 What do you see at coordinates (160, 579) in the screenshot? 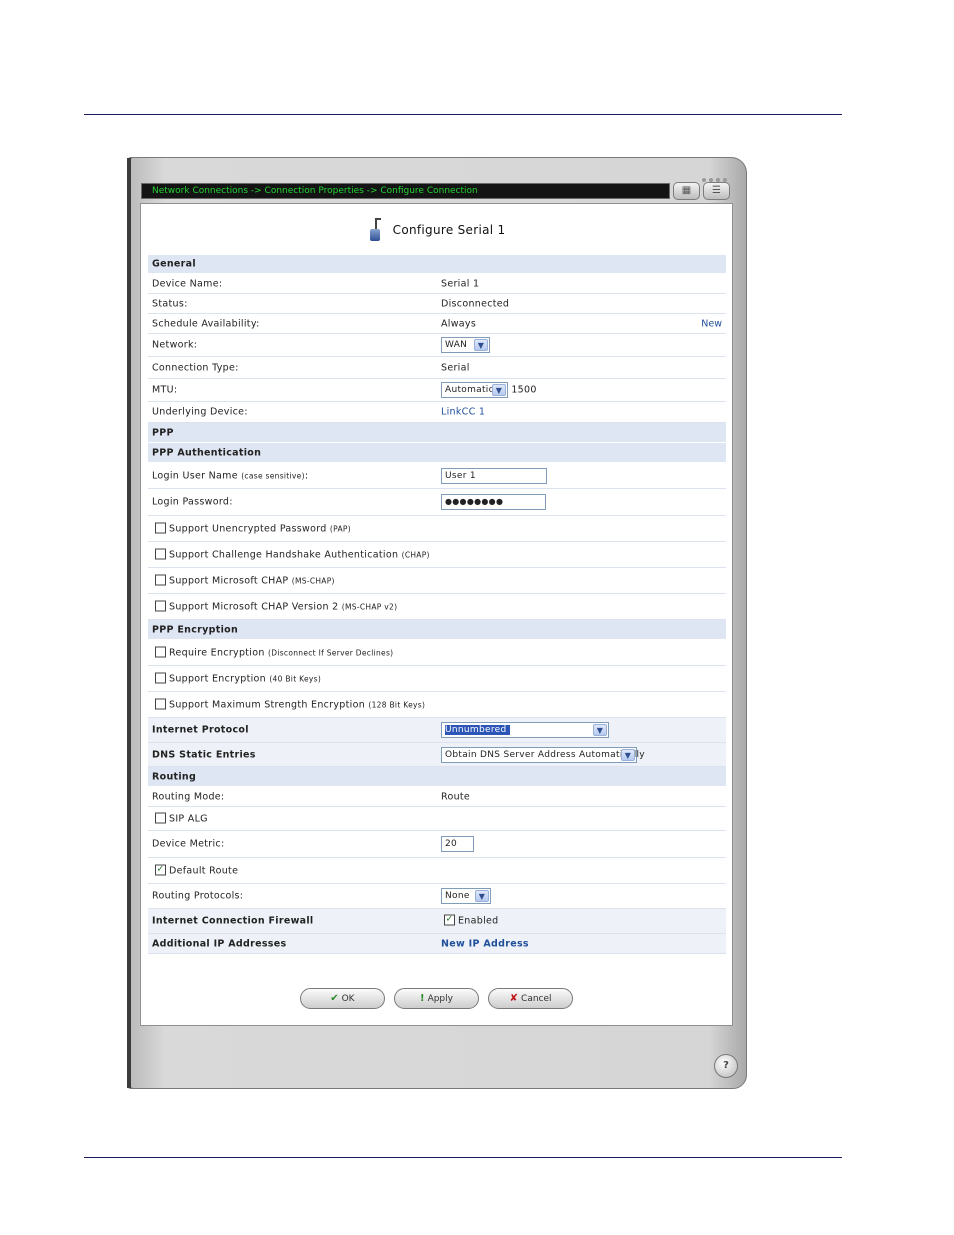
I see `mschap-checkbox` at bounding box center [160, 579].